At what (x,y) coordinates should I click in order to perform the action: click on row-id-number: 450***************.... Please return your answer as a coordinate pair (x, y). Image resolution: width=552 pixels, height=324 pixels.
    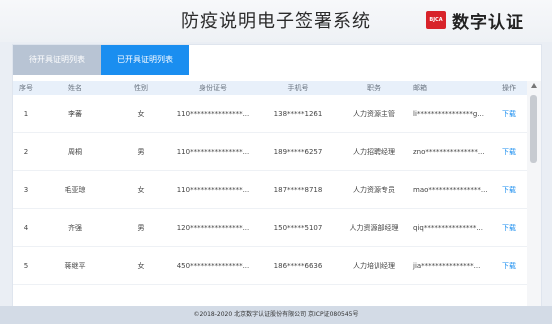
    Looking at the image, I should click on (213, 265).